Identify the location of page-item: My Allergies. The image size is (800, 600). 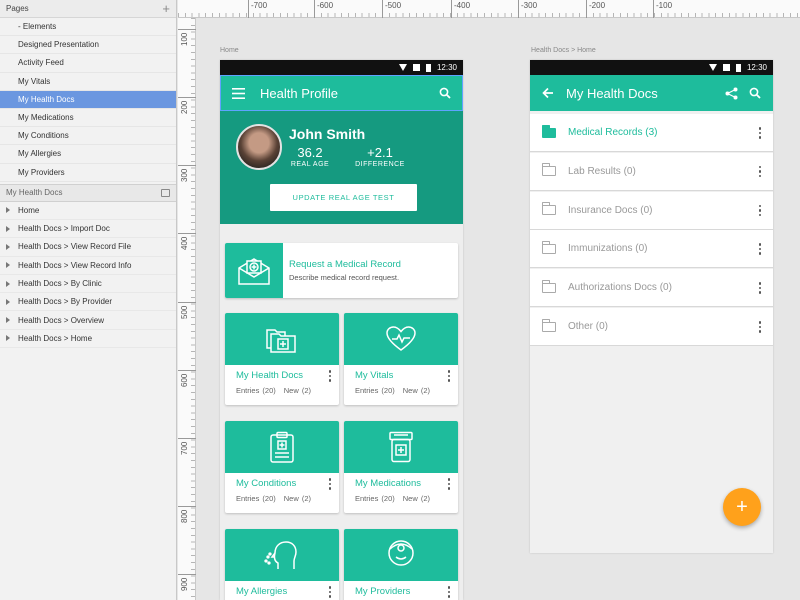
(88, 154).